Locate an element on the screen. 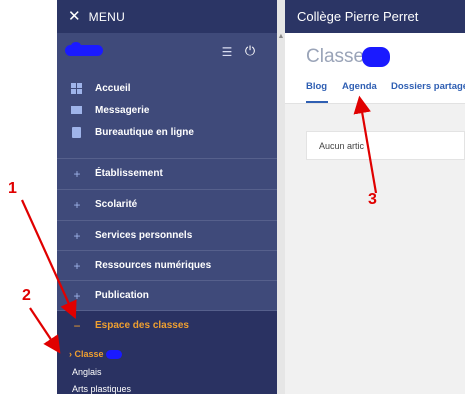 The width and height of the screenshot is (465, 394). section-label: Publication is located at coordinates (122, 295).